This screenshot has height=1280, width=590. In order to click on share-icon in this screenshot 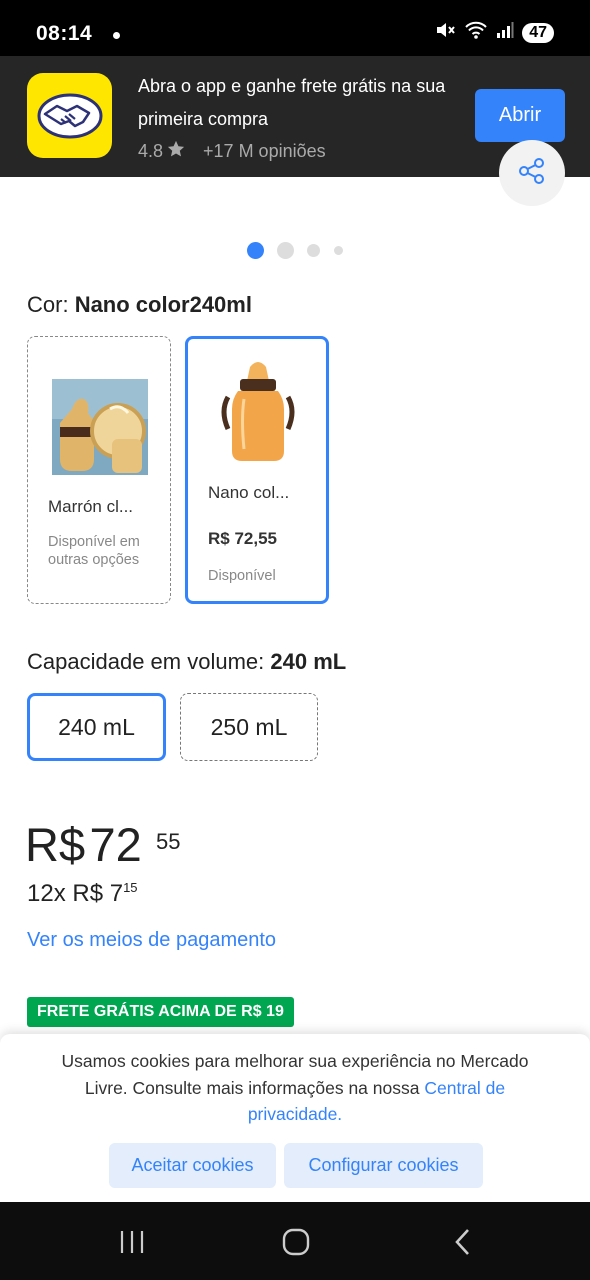, I will do `click(532, 173)`.